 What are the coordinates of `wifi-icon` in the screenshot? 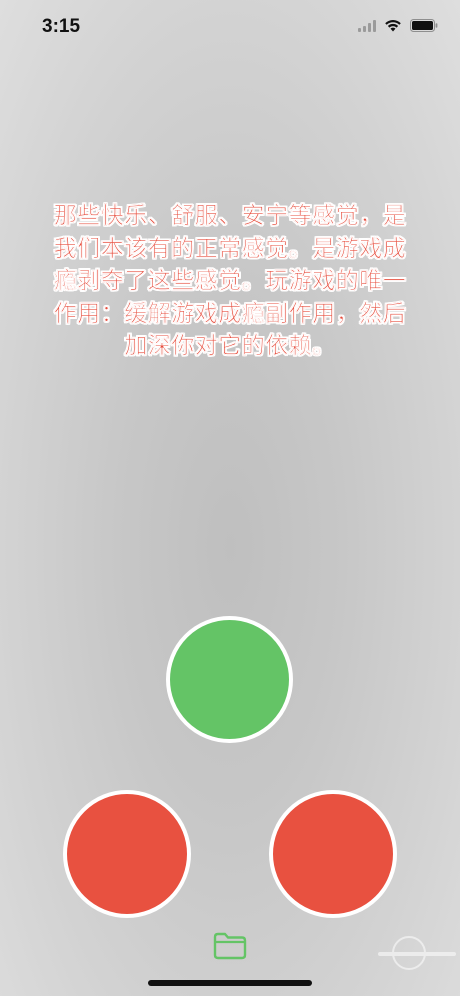 It's located at (393, 25).